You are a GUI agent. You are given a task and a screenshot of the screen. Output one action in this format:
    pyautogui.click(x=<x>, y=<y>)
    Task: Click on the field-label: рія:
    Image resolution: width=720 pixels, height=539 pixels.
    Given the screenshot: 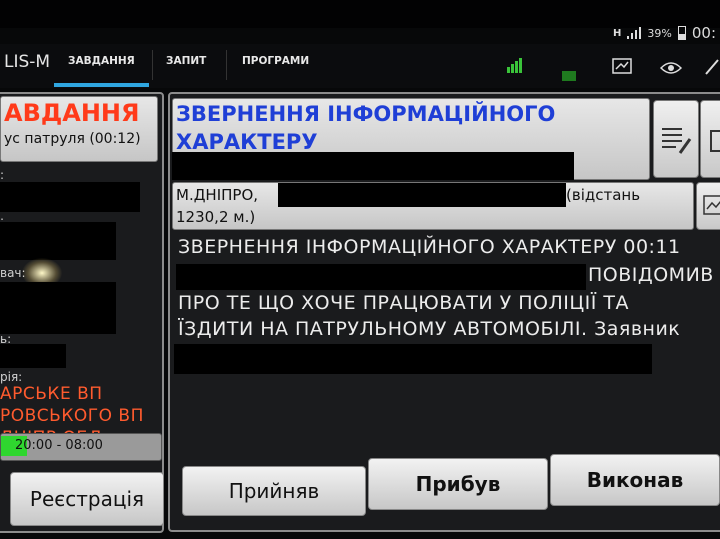 What is the action you would take?
    pyautogui.click(x=11, y=377)
    